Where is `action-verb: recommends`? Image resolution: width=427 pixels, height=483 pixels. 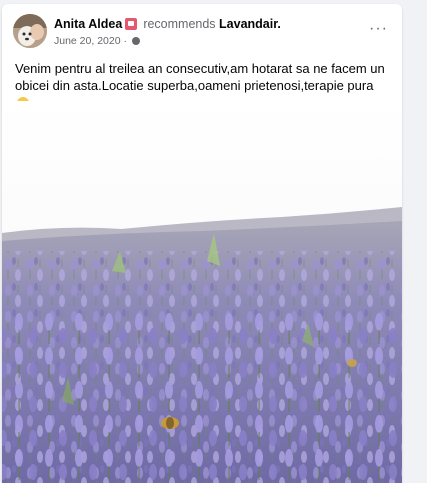
action-verb: recommends is located at coordinates (179, 24).